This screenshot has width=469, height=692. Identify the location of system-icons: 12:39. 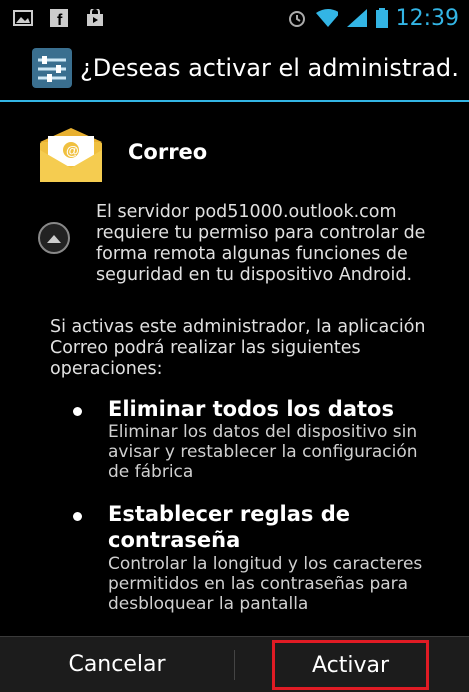
(377, 18).